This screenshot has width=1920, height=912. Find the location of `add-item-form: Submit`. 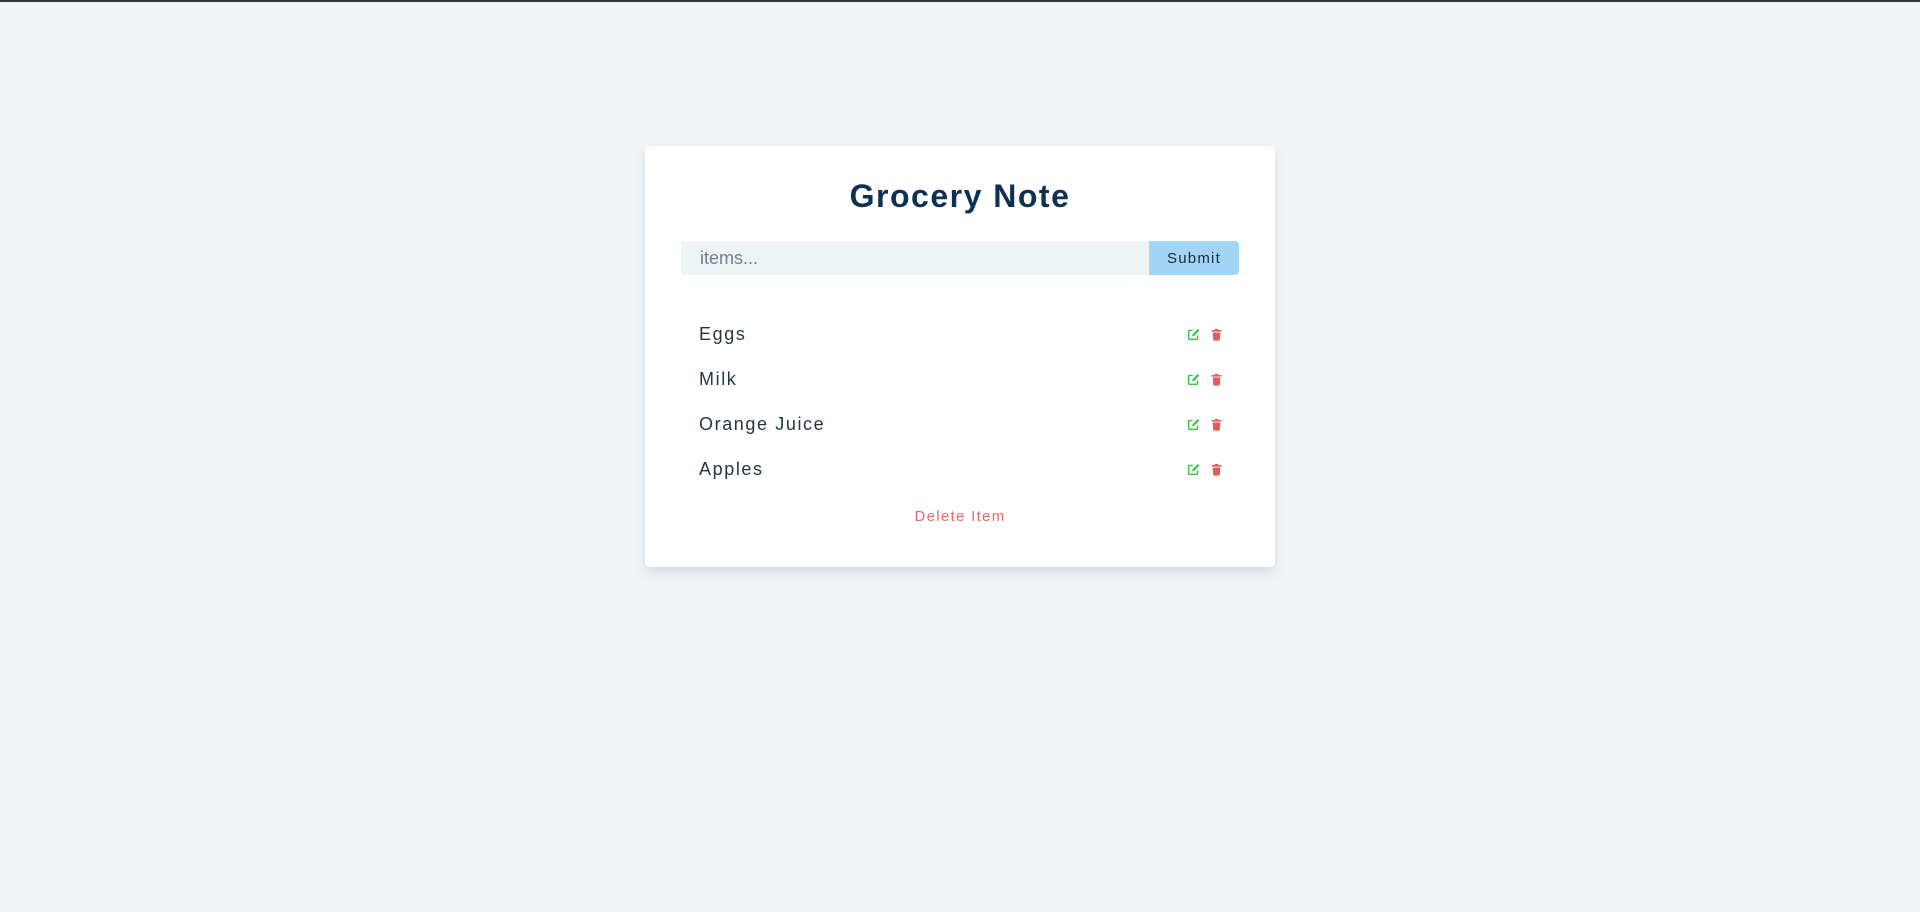

add-item-form: Submit is located at coordinates (960, 258).